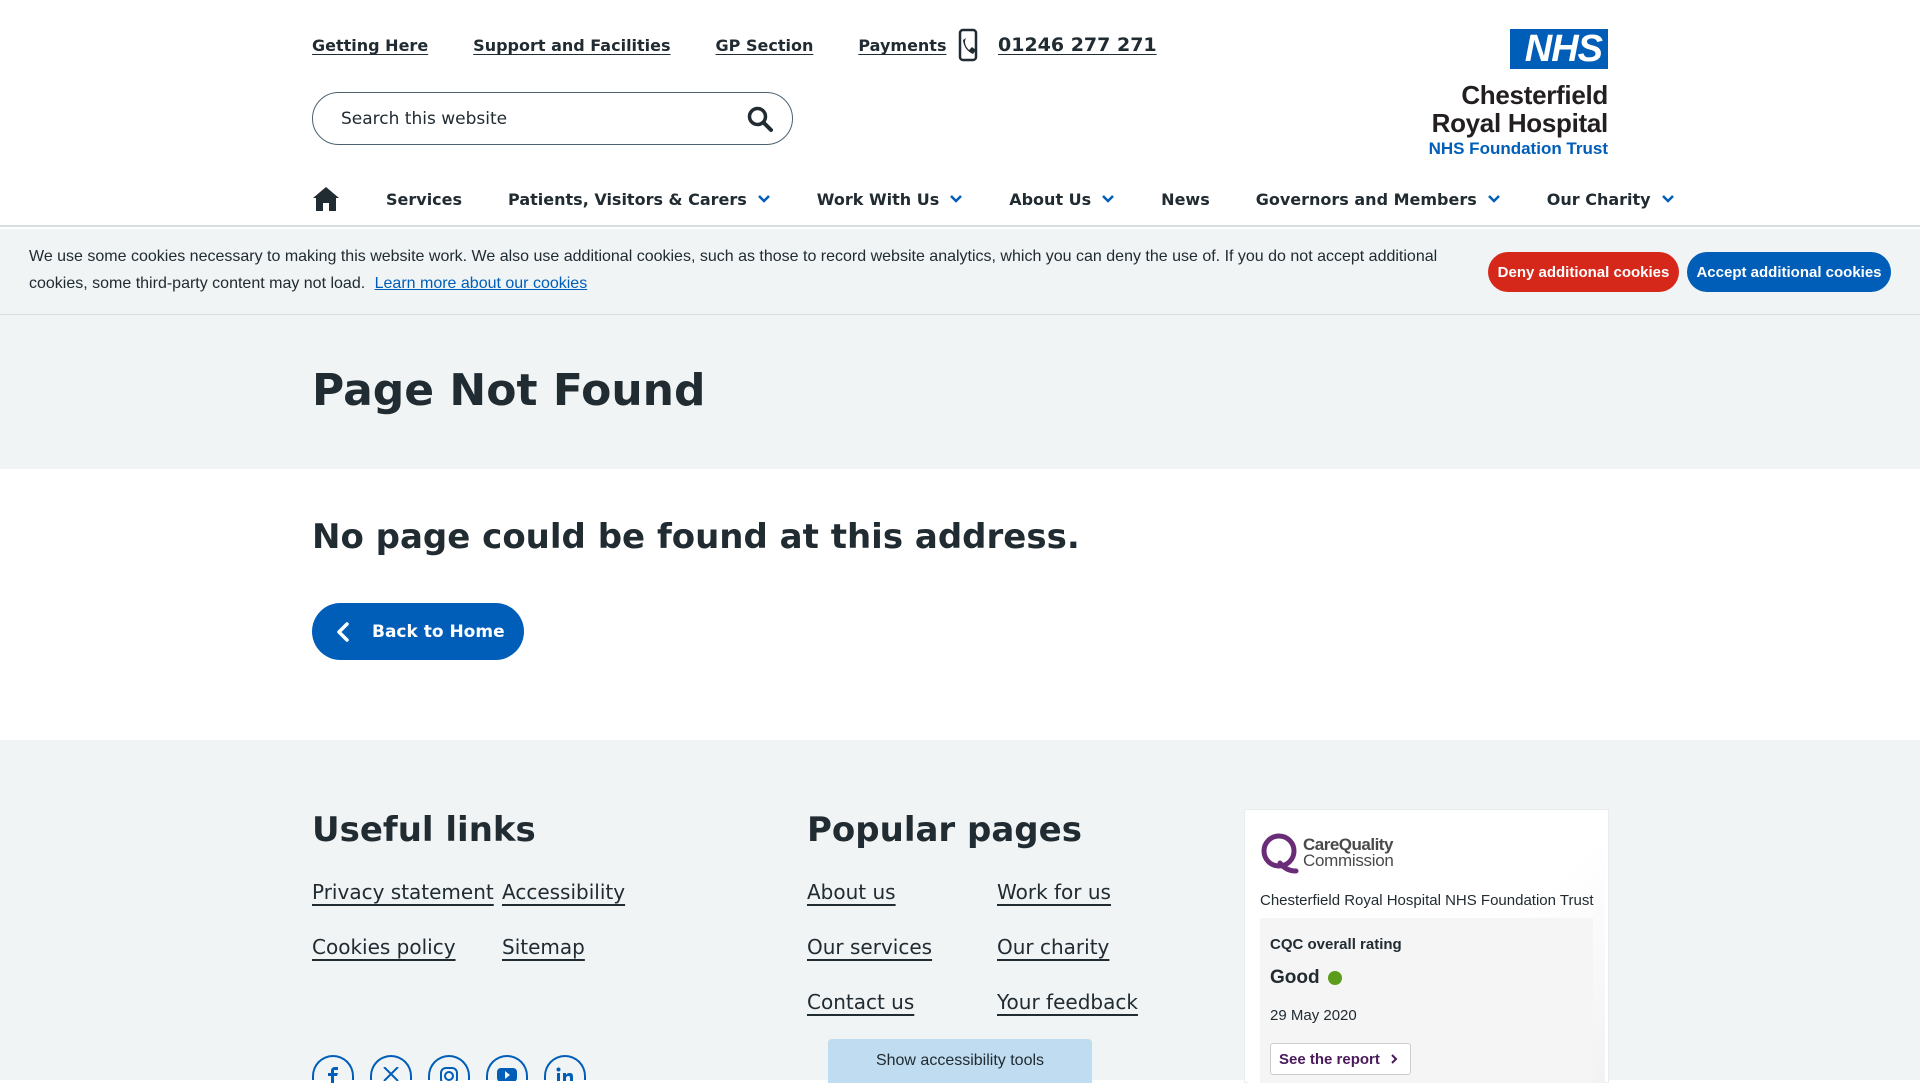  Describe the element at coordinates (639, 199) in the screenshot. I see `nav-item-patients-visitors-carers: Patients, Visitors & Carers` at that location.